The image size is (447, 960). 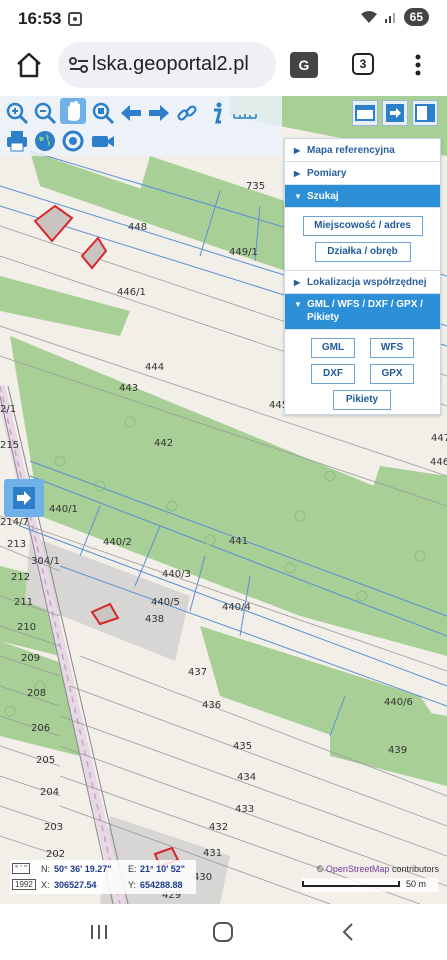 I want to click on parcel-label: 441, so click(x=239, y=541).